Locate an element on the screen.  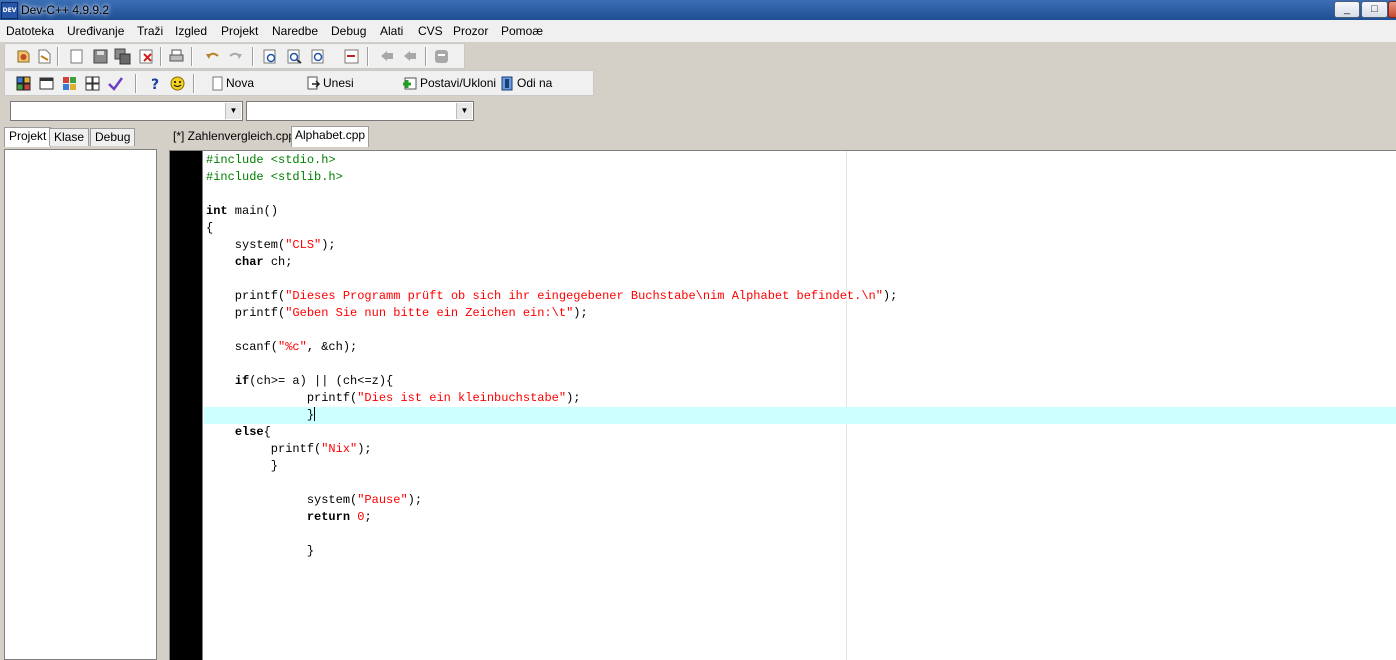
goto-line-icon is located at coordinates (351, 56).